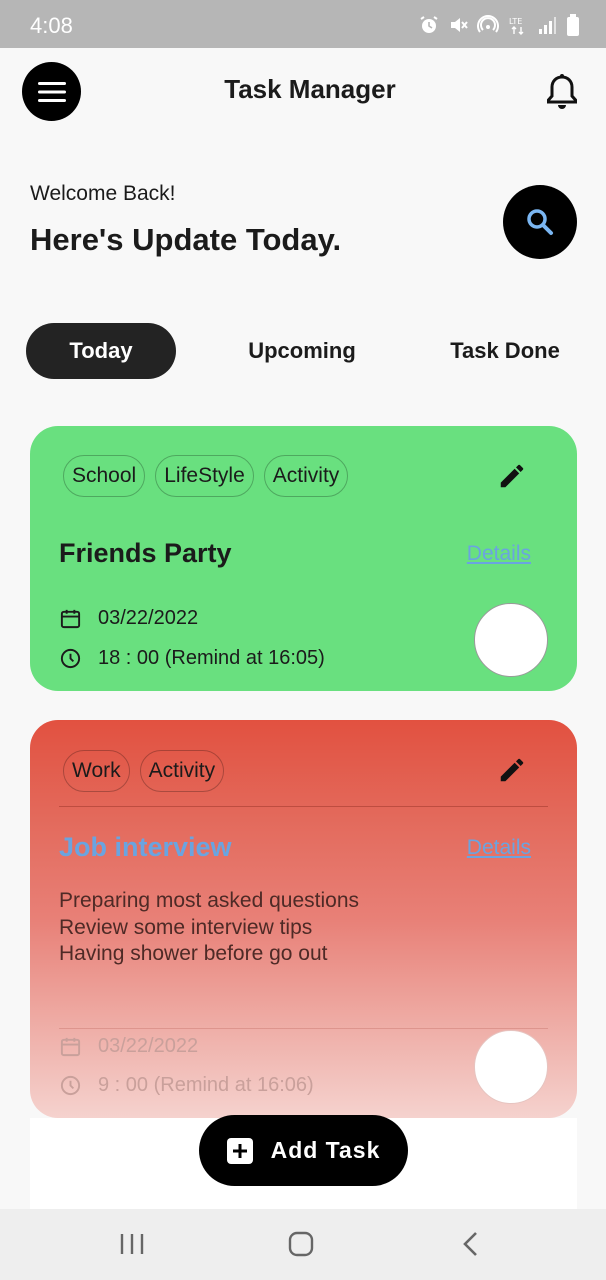 The width and height of the screenshot is (606, 1280). I want to click on status-time: 4:08, so click(51, 25).